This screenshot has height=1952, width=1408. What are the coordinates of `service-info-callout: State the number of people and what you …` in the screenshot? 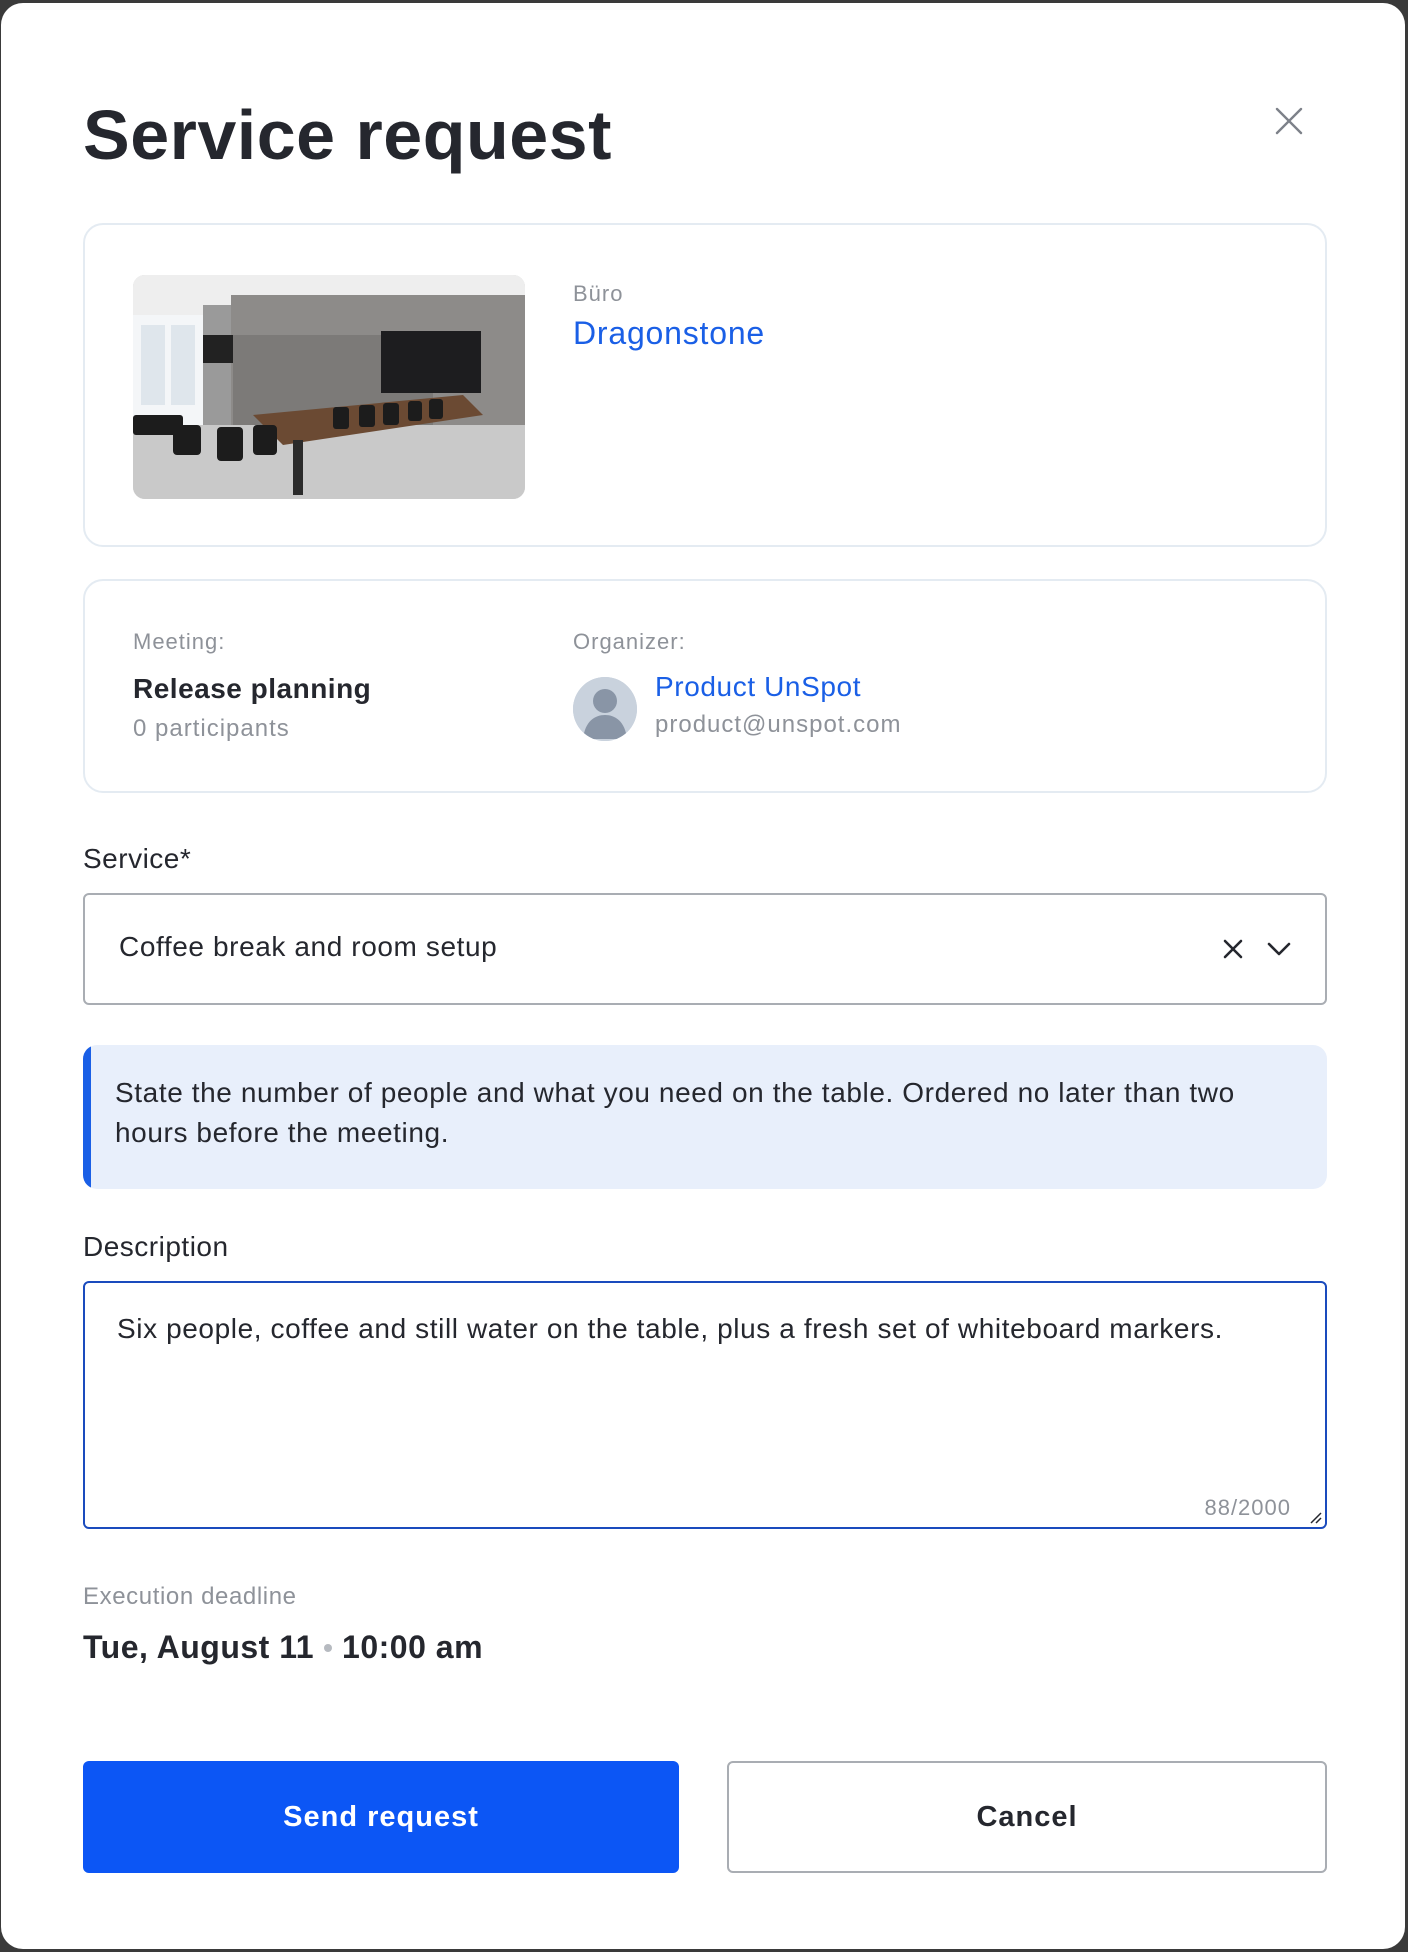 It's located at (705, 1117).